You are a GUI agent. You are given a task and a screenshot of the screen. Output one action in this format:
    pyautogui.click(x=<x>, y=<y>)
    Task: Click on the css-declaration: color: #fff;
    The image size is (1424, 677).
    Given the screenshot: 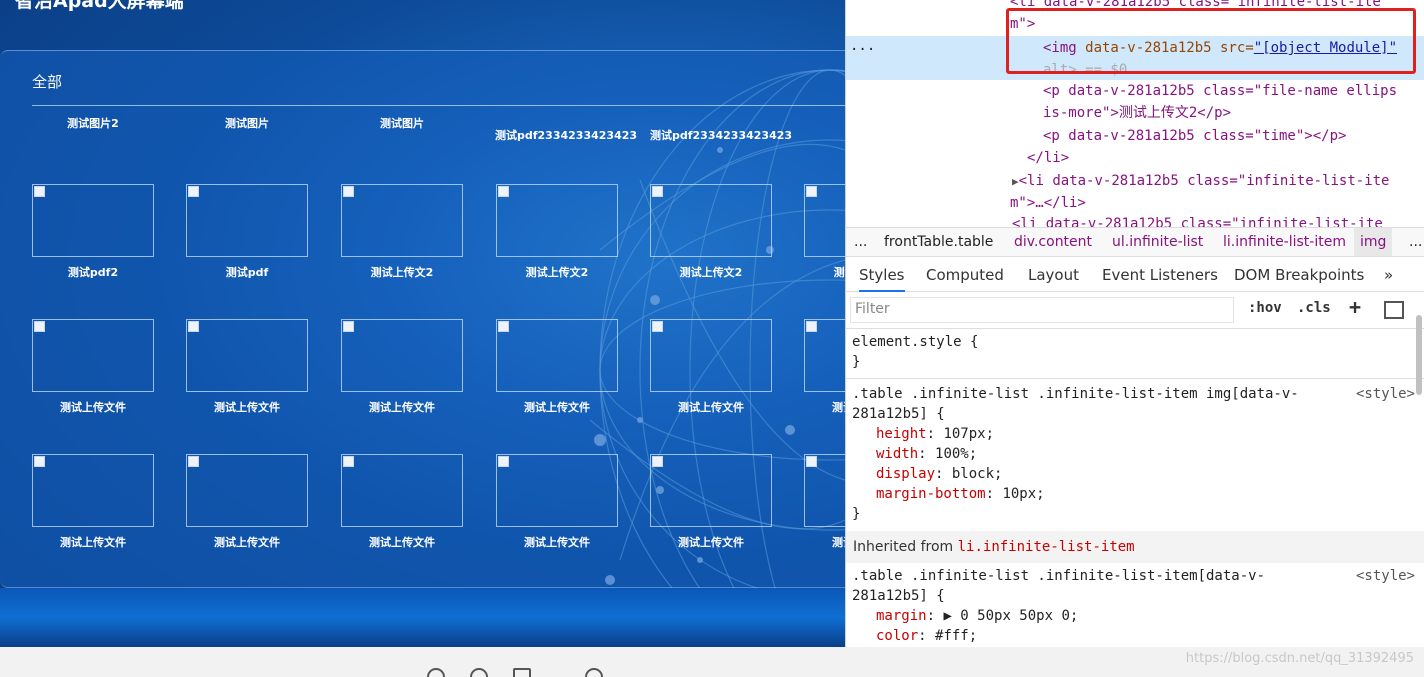 What is the action you would take?
    pyautogui.click(x=1138, y=636)
    